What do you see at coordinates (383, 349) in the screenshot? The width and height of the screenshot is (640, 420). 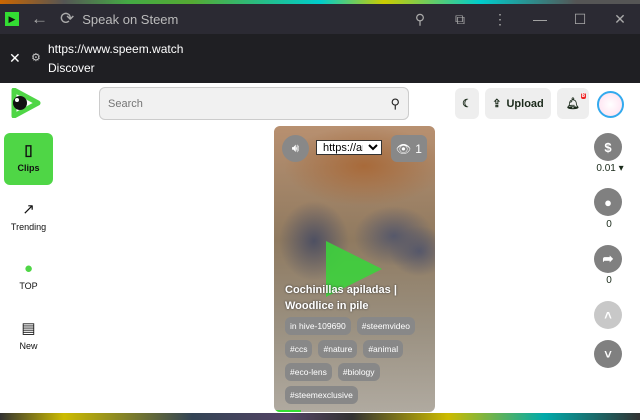 I see `tag: #animal` at bounding box center [383, 349].